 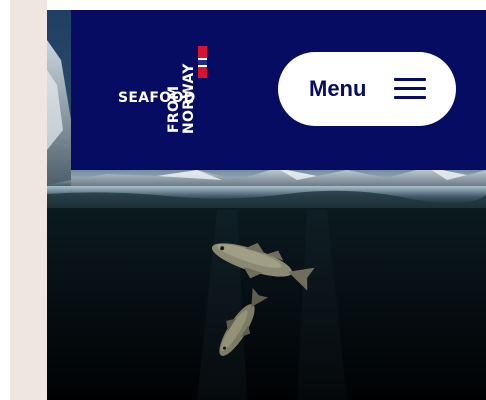 I want to click on menu-button: Menu, so click(x=367, y=89).